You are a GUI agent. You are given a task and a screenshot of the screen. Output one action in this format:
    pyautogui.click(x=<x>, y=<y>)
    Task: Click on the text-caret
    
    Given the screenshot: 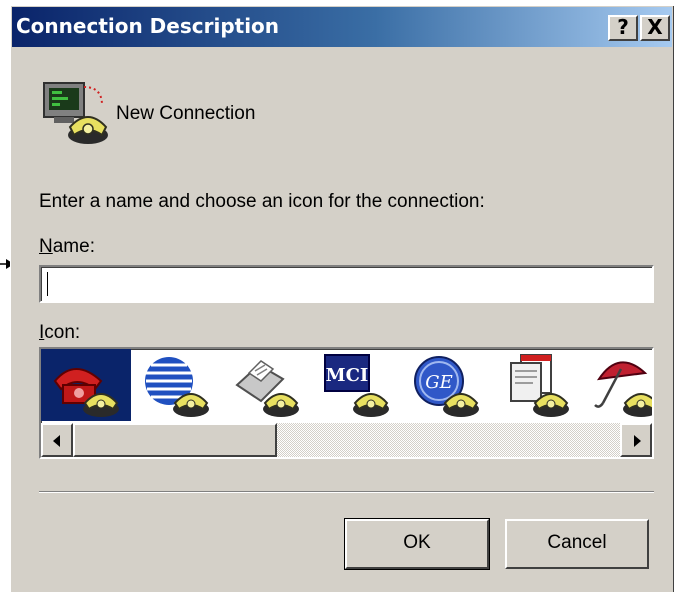 What is the action you would take?
    pyautogui.click(x=47, y=284)
    